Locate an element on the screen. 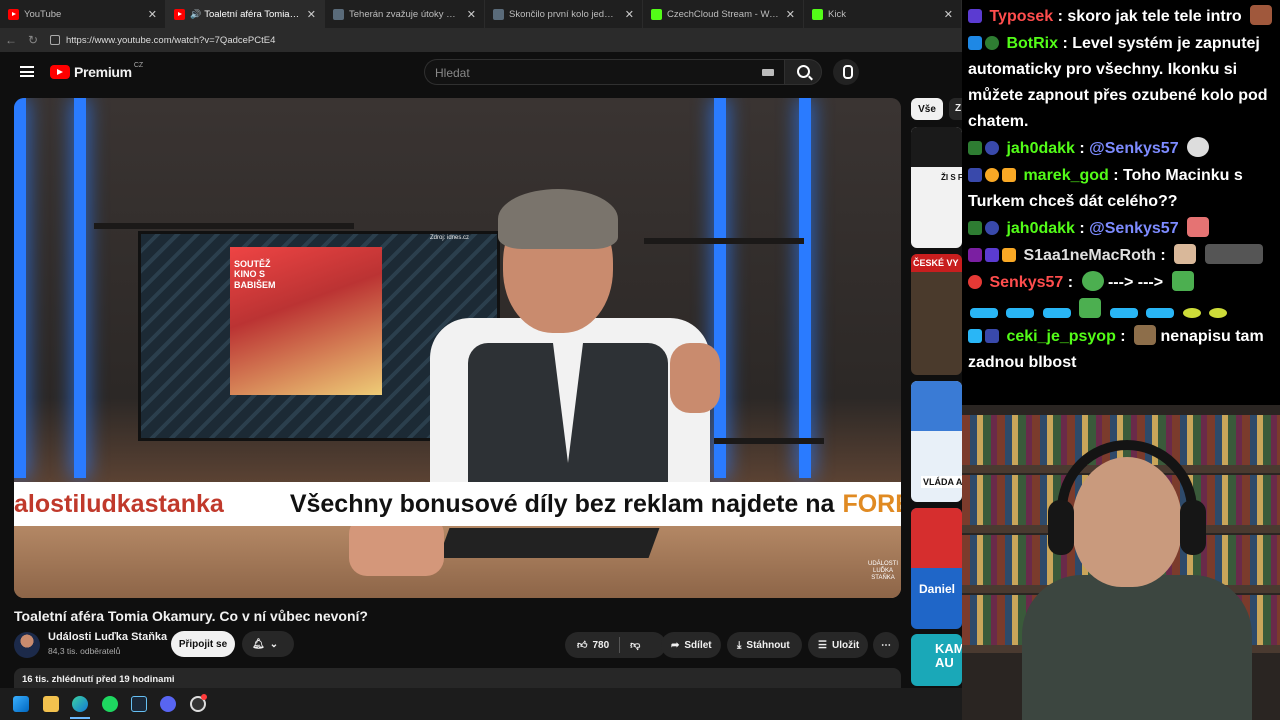  like-dislike-group: 👍︎ 780 👎︎ is located at coordinates (615, 645).